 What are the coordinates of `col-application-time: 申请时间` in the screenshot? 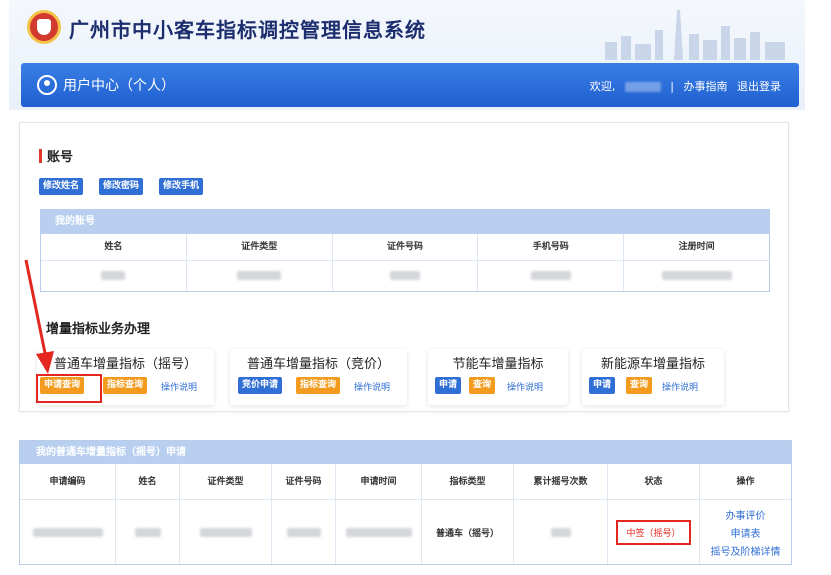 It's located at (378, 482).